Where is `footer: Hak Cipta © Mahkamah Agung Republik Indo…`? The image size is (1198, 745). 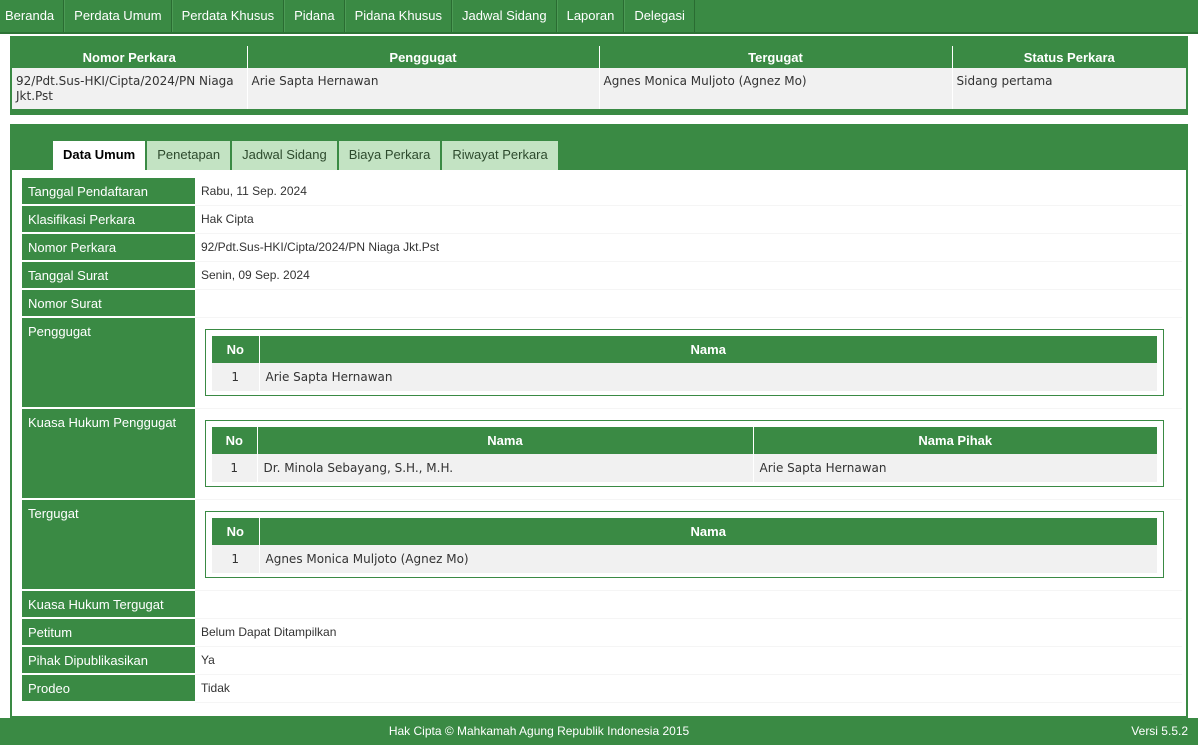 footer: Hak Cipta © Mahkamah Agung Republik Indo… is located at coordinates (599, 731).